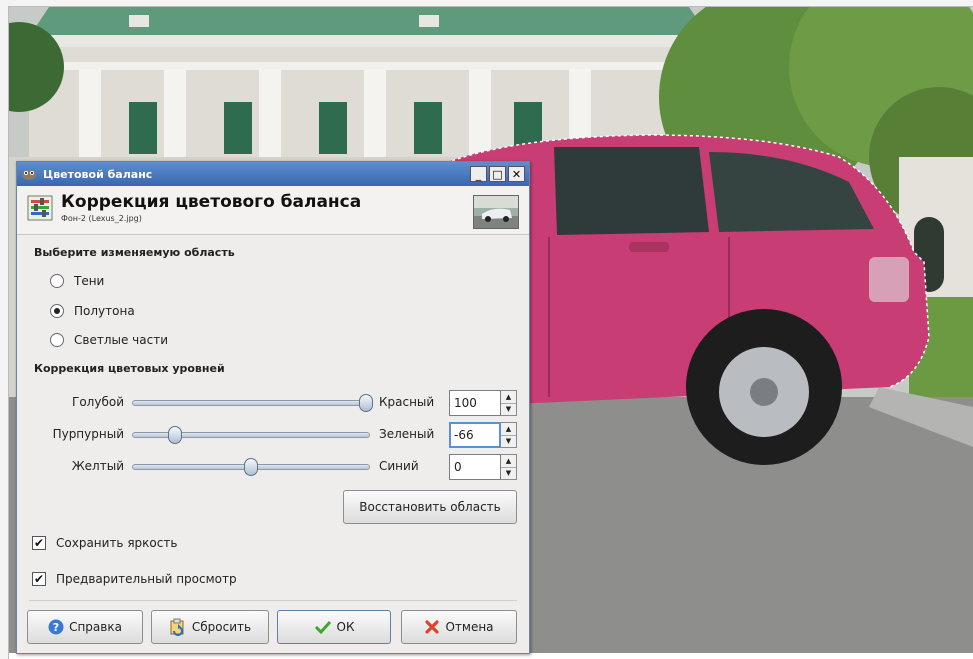 This screenshot has height=659, width=973. I want to click on slider-row-cyan-red: Голубой Красный 100 ▲ ▼, so click(273, 403).